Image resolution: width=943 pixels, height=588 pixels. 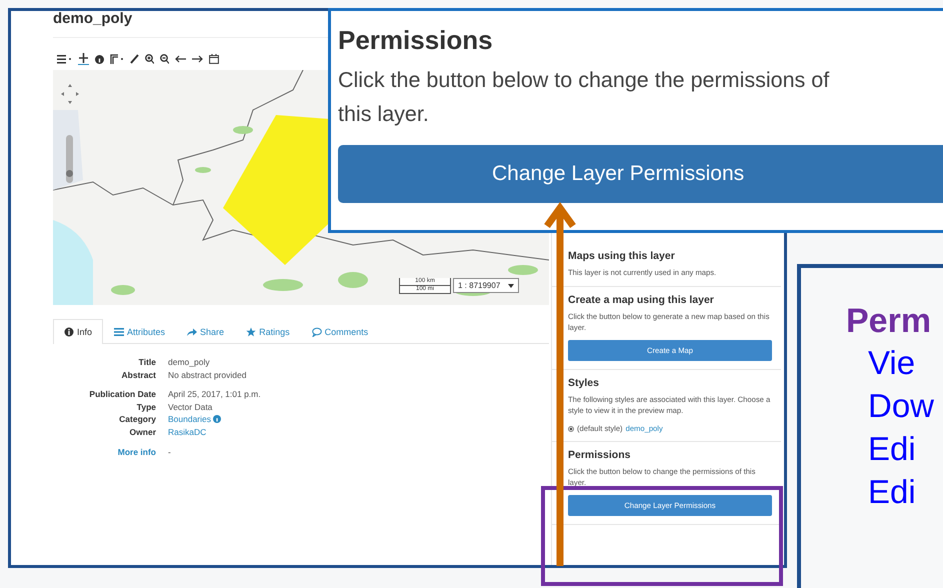 I want to click on calendar-icon, so click(x=214, y=59).